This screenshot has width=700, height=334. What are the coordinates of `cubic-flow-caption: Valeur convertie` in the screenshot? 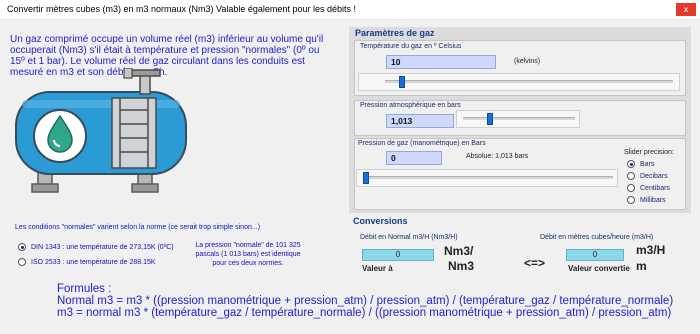 It's located at (599, 268).